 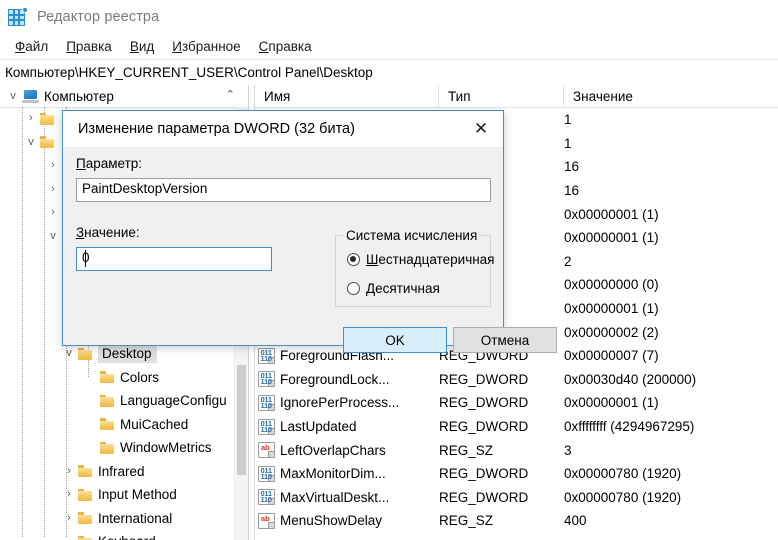 What do you see at coordinates (283, 190) in the screenshot?
I see `value-name-input: PaintDesktopVersion` at bounding box center [283, 190].